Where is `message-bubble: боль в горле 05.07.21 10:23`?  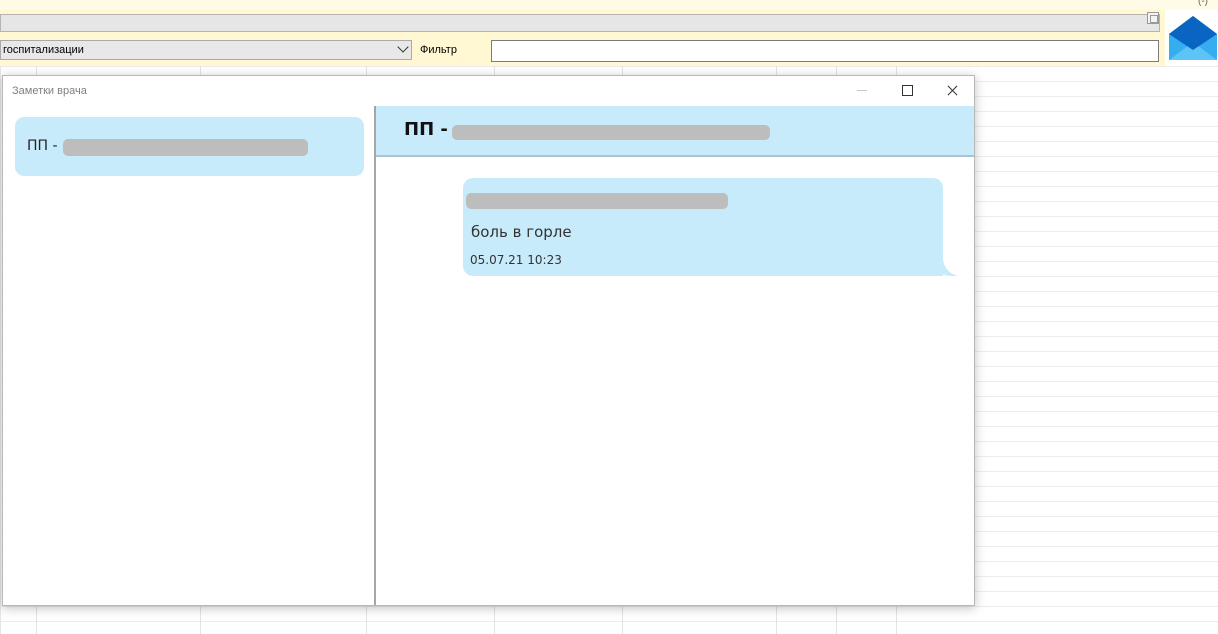 message-bubble: боль в горле 05.07.21 10:23 is located at coordinates (703, 227).